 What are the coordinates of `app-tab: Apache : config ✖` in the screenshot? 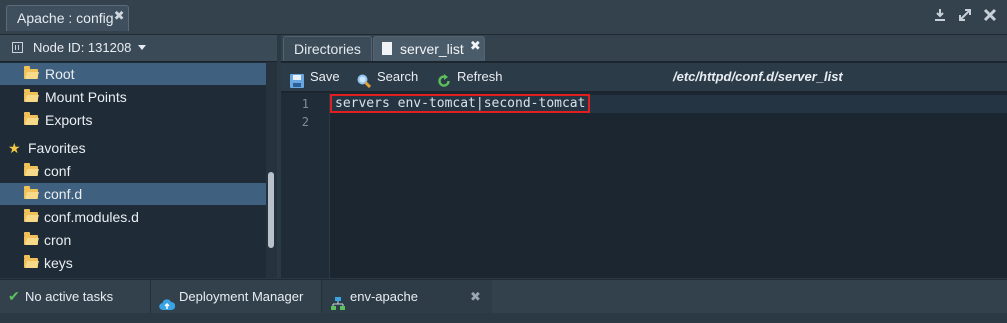 It's located at (67, 18).